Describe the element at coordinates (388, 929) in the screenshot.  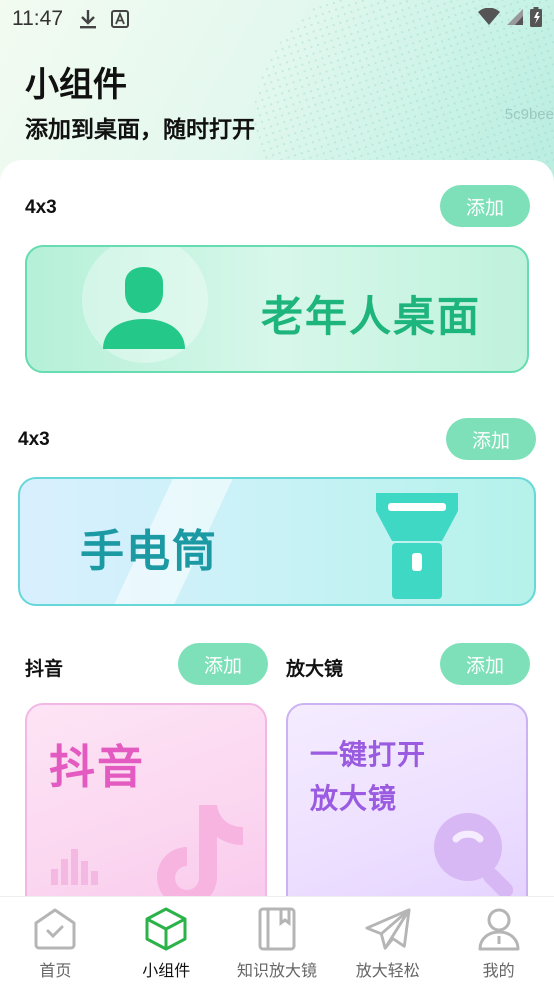
I see `paper-plane-icon` at that location.